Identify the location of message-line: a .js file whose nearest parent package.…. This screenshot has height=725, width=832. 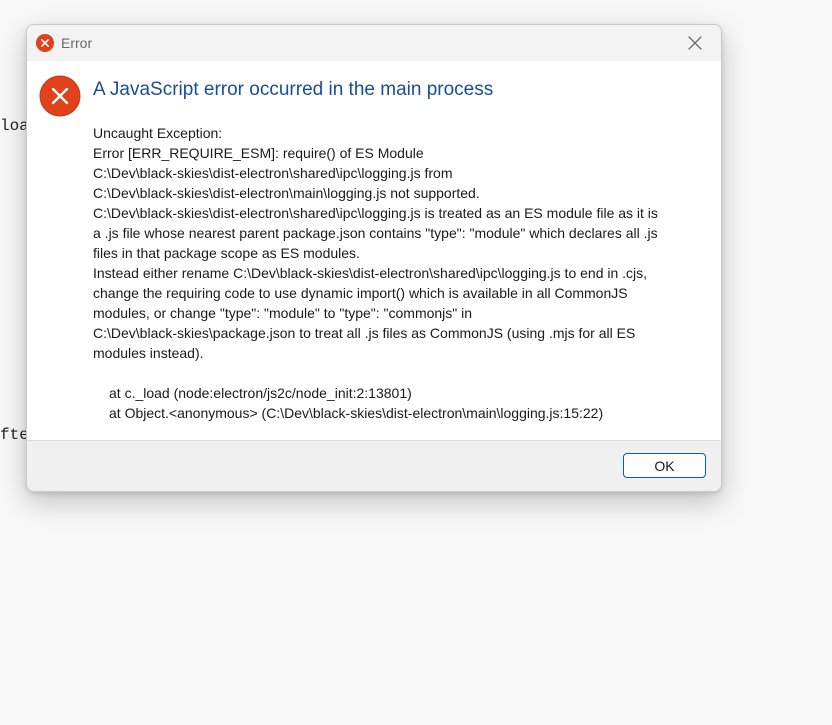
(375, 233).